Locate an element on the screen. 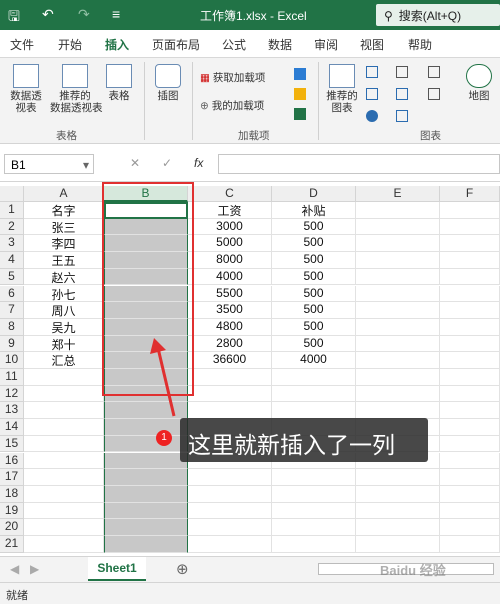 The image size is (500, 604). cell-c4: 8000 is located at coordinates (230, 260).